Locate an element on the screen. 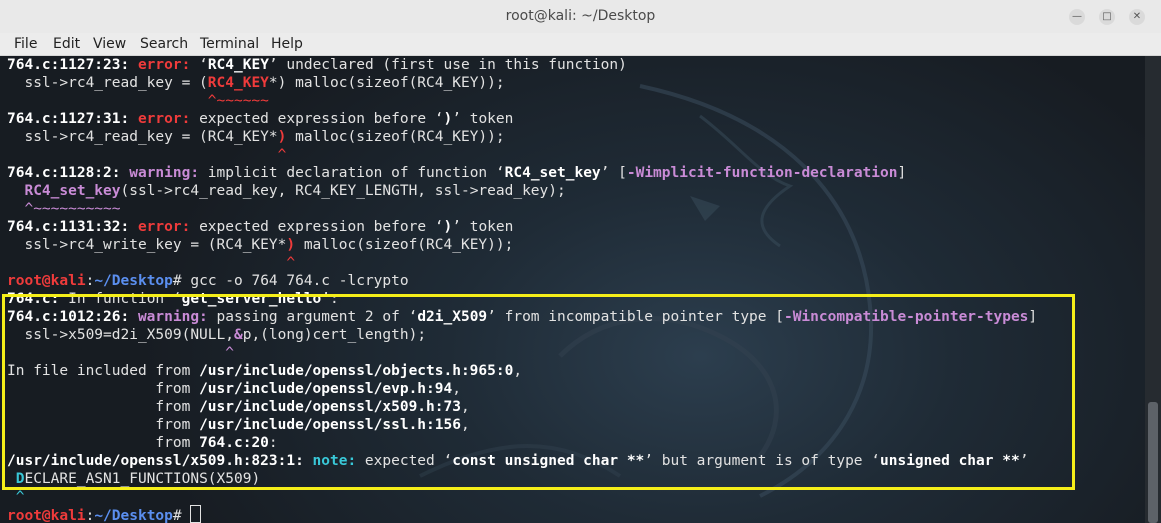 The image size is (1161, 523). menu-bar: File Edit View Search Terminal Help is located at coordinates (580, 44).